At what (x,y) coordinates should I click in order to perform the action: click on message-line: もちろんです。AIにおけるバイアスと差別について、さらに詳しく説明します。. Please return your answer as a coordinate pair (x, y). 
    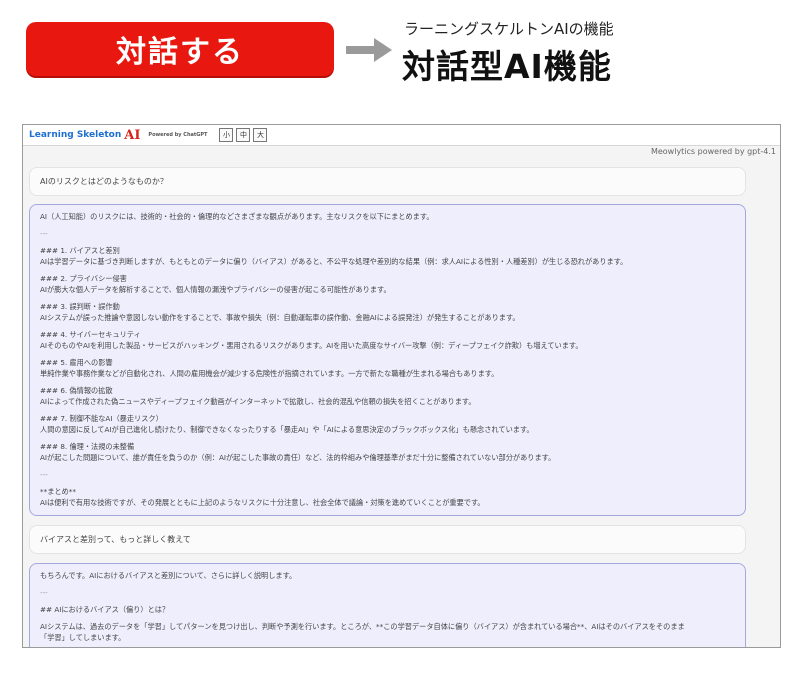
    Looking at the image, I should click on (168, 575).